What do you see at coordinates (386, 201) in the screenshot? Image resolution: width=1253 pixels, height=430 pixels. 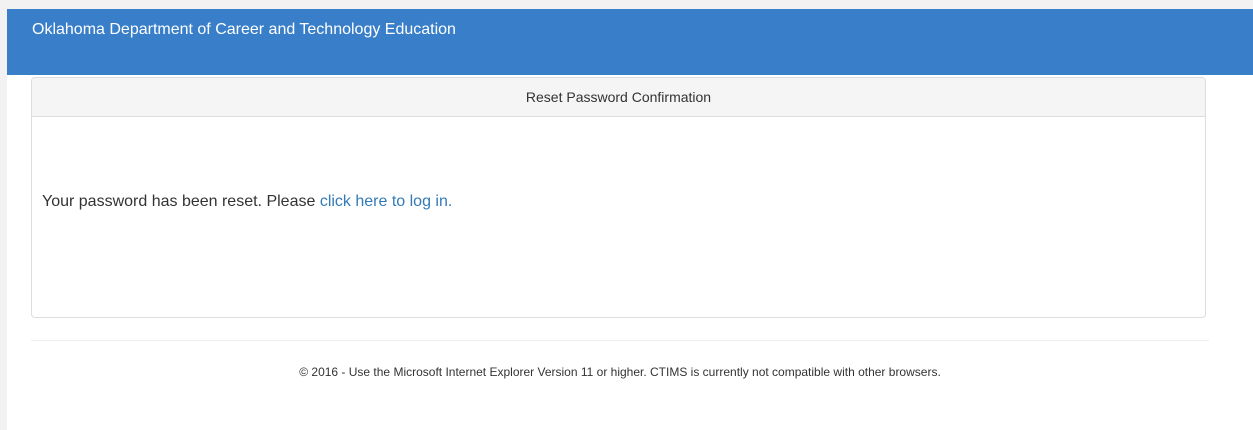 I see `login-link: click here to log in.` at bounding box center [386, 201].